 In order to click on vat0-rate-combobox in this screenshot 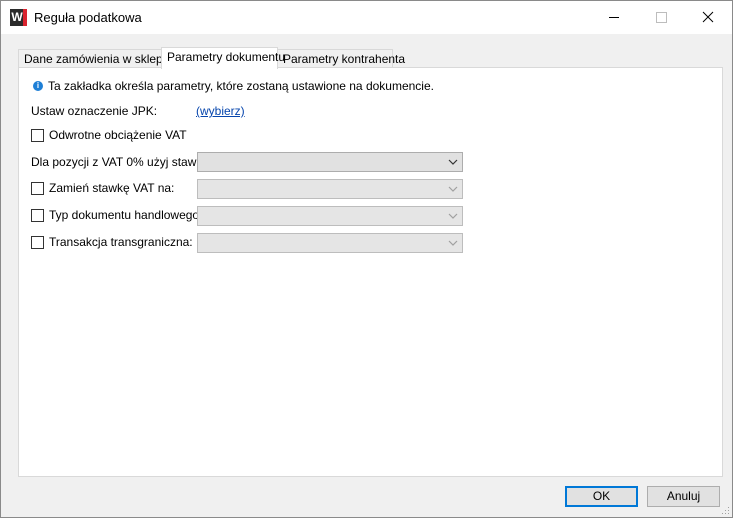, I will do `click(330, 162)`.